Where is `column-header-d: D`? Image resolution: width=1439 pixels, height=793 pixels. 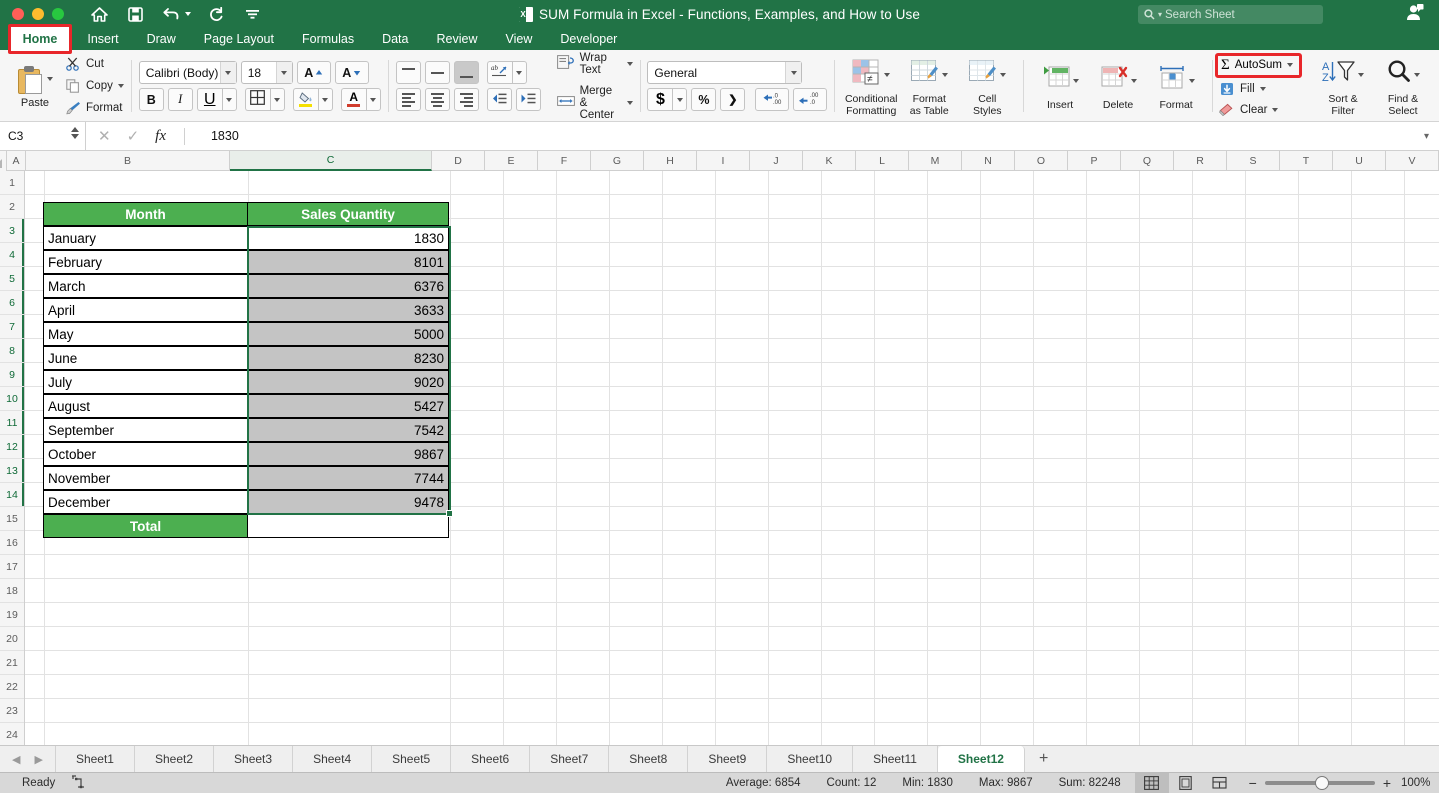 column-header-d: D is located at coordinates (458, 161).